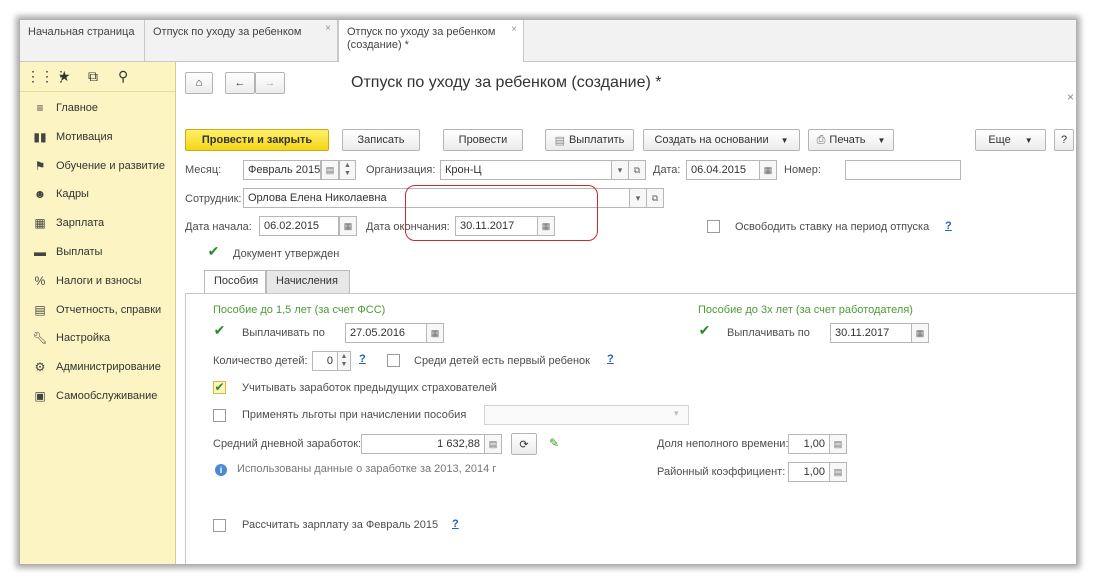 The image size is (1096, 584). I want to click on sidebar-item-education: ⚑ Обучение и развитие, so click(97, 166).